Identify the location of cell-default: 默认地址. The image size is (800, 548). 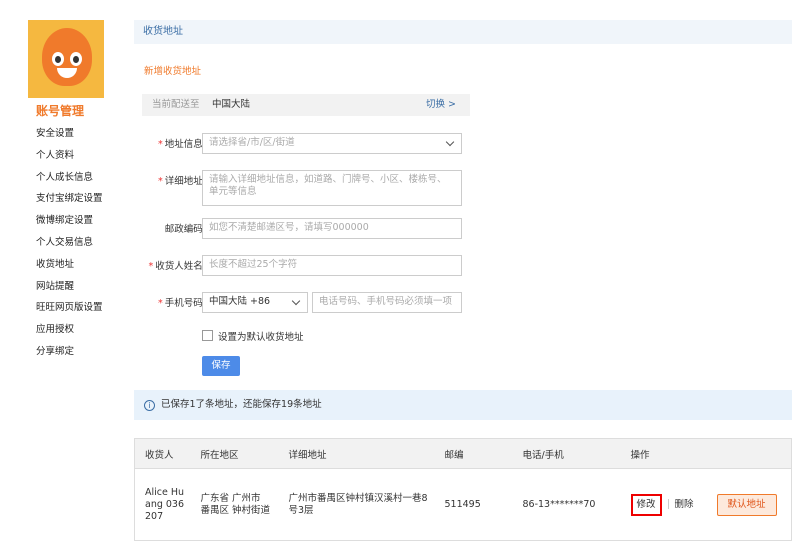
(749, 504).